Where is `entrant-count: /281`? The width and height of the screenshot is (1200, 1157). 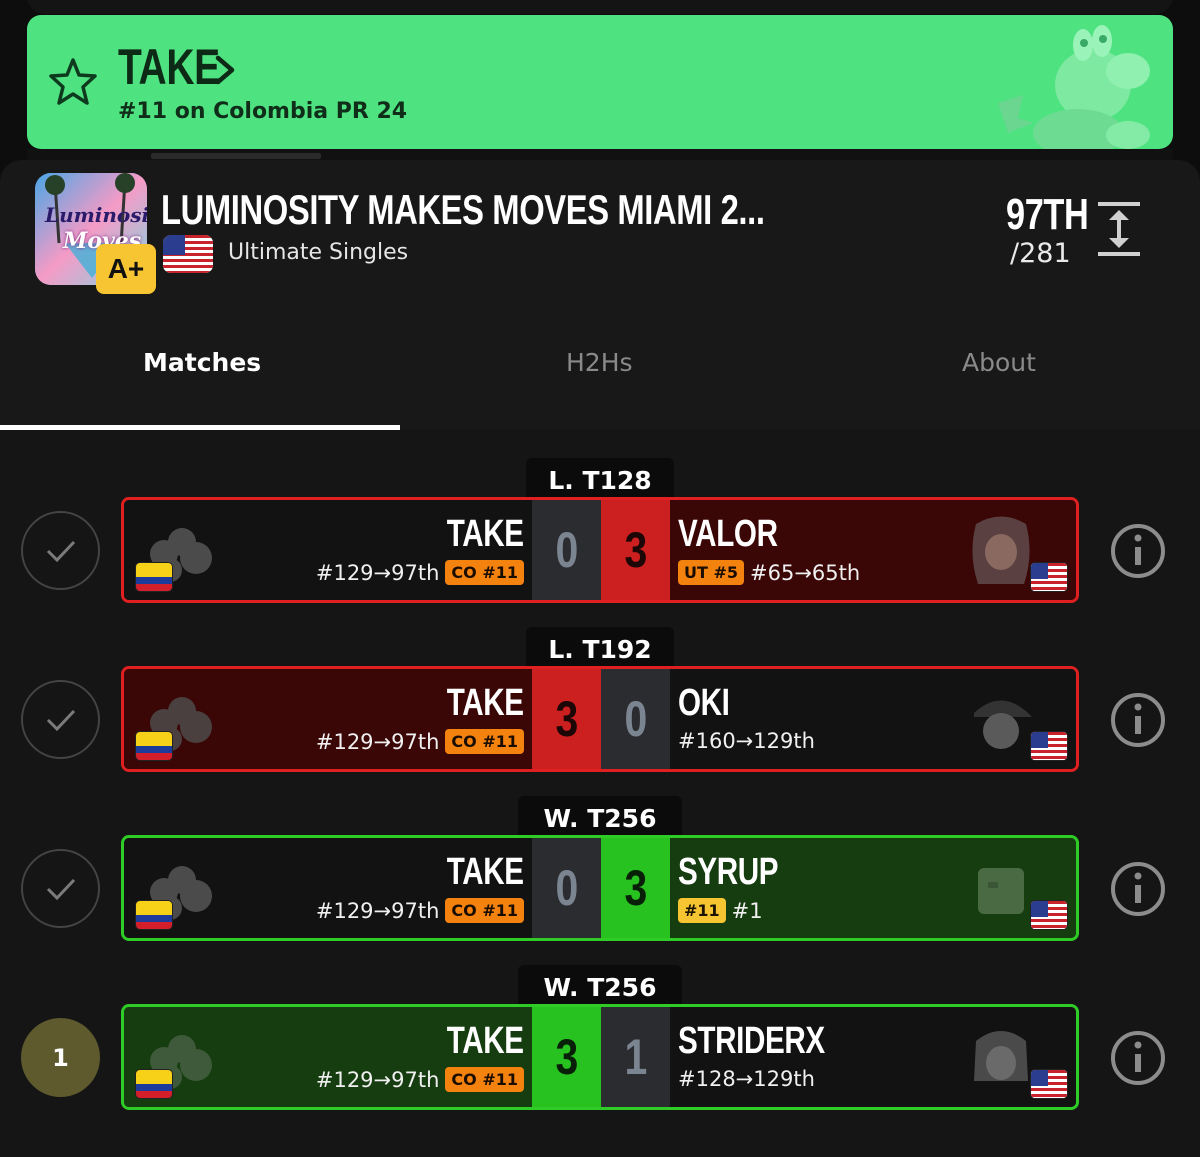 entrant-count: /281 is located at coordinates (1040, 253).